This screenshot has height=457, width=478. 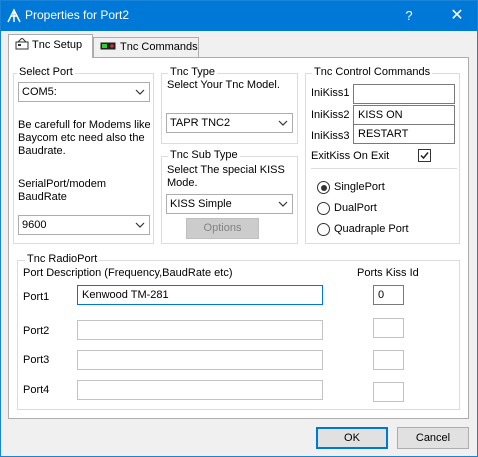 What do you see at coordinates (14, 16) in the screenshot?
I see `app-icon` at bounding box center [14, 16].